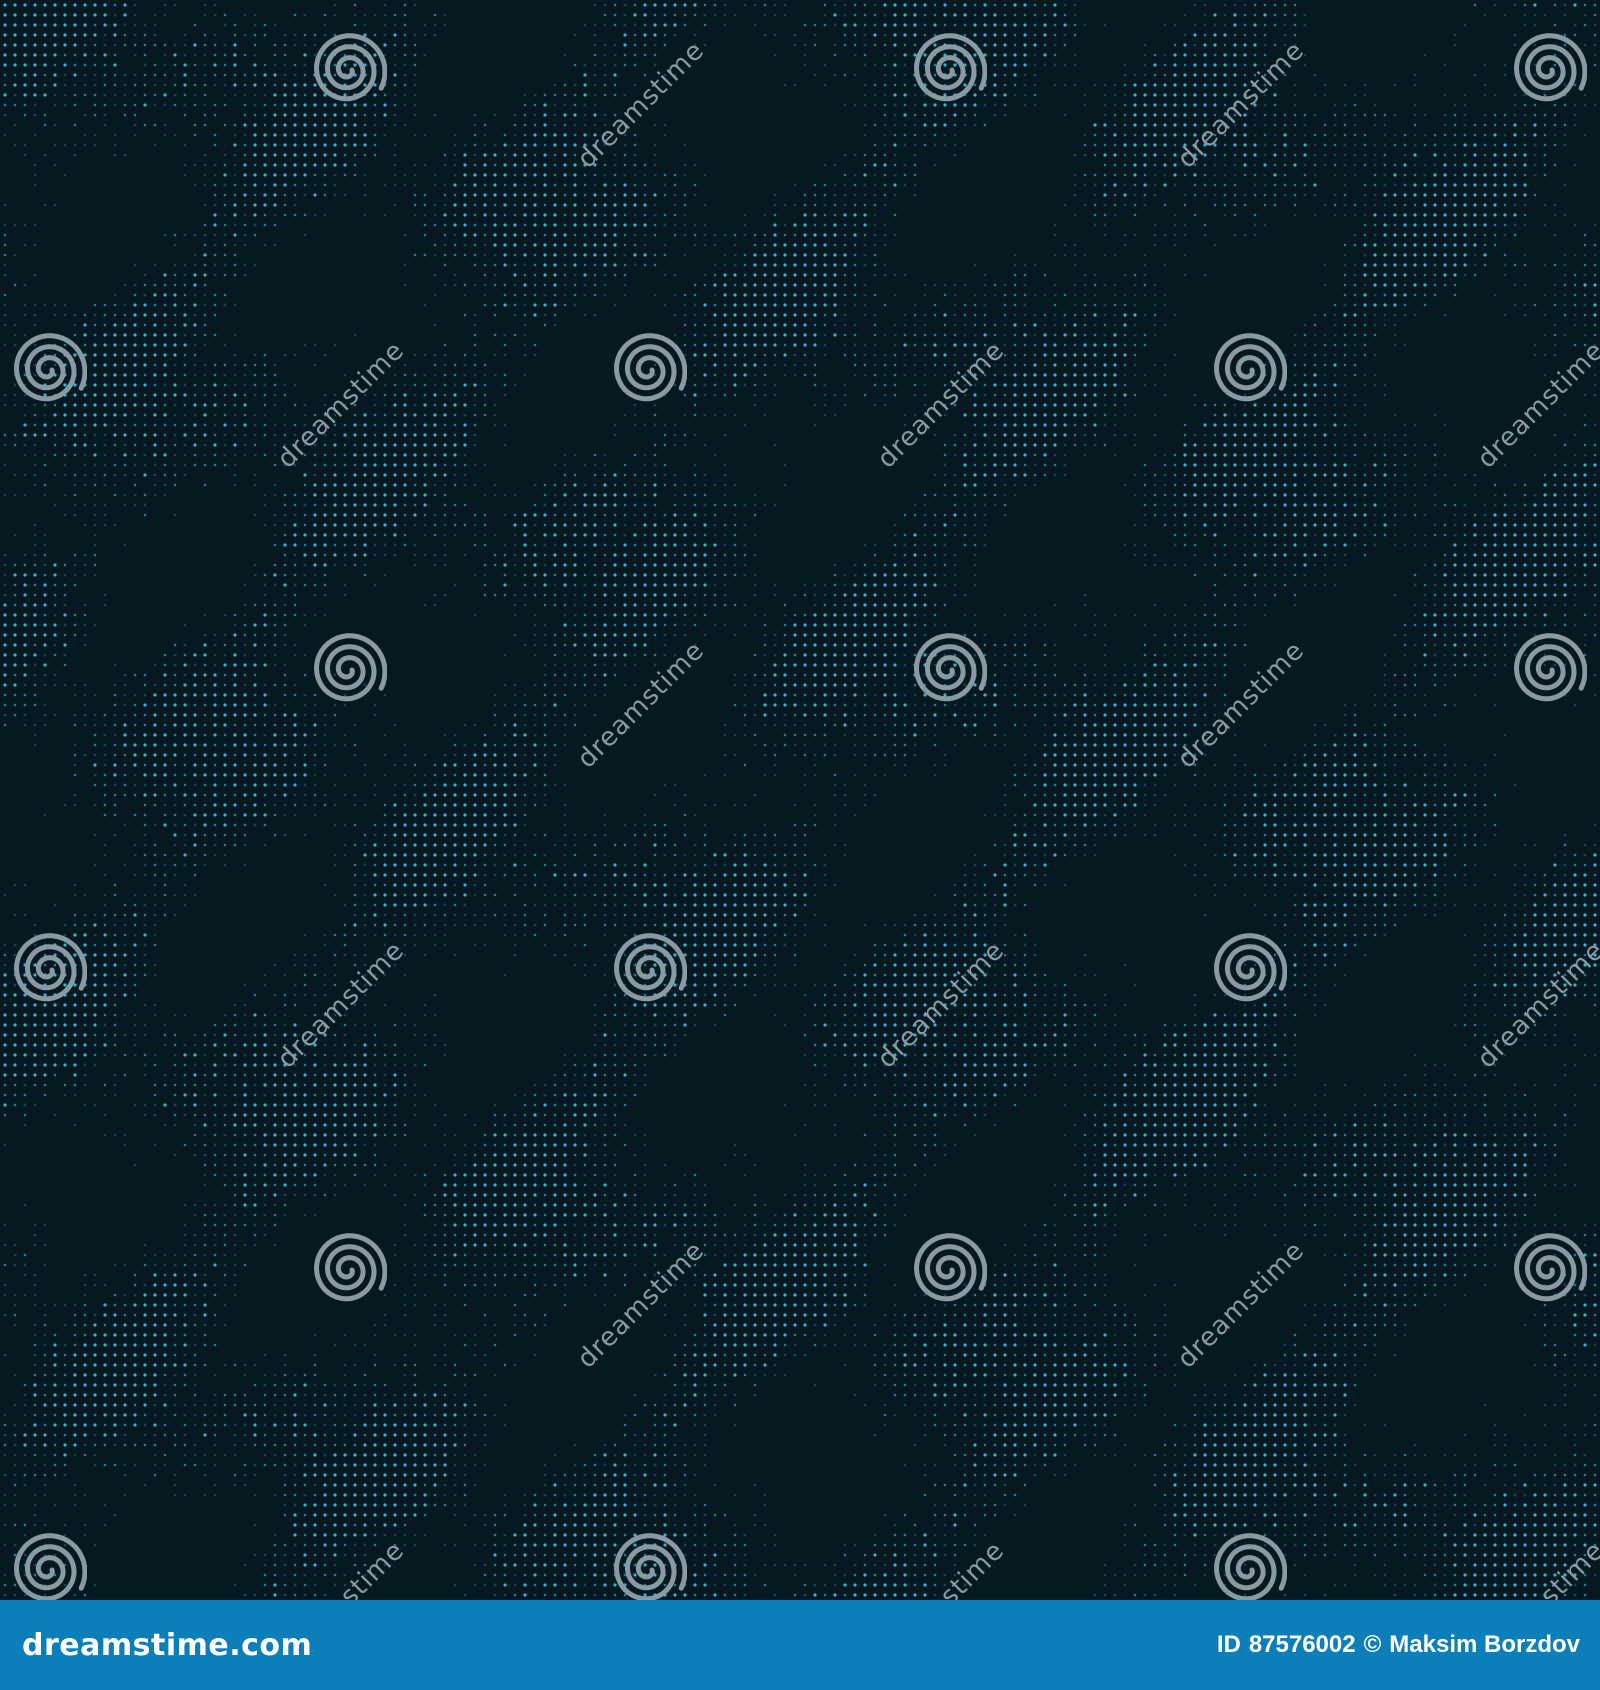 This screenshot has height=1690, width=1600. Describe the element at coordinates (1302, 1644) in the screenshot. I see `id-value: 87576002` at that location.